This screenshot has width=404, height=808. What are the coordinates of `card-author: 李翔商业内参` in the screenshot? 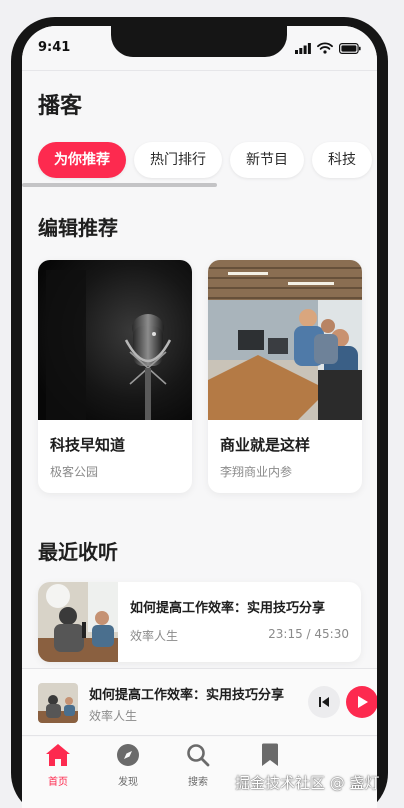 It's located at (256, 472).